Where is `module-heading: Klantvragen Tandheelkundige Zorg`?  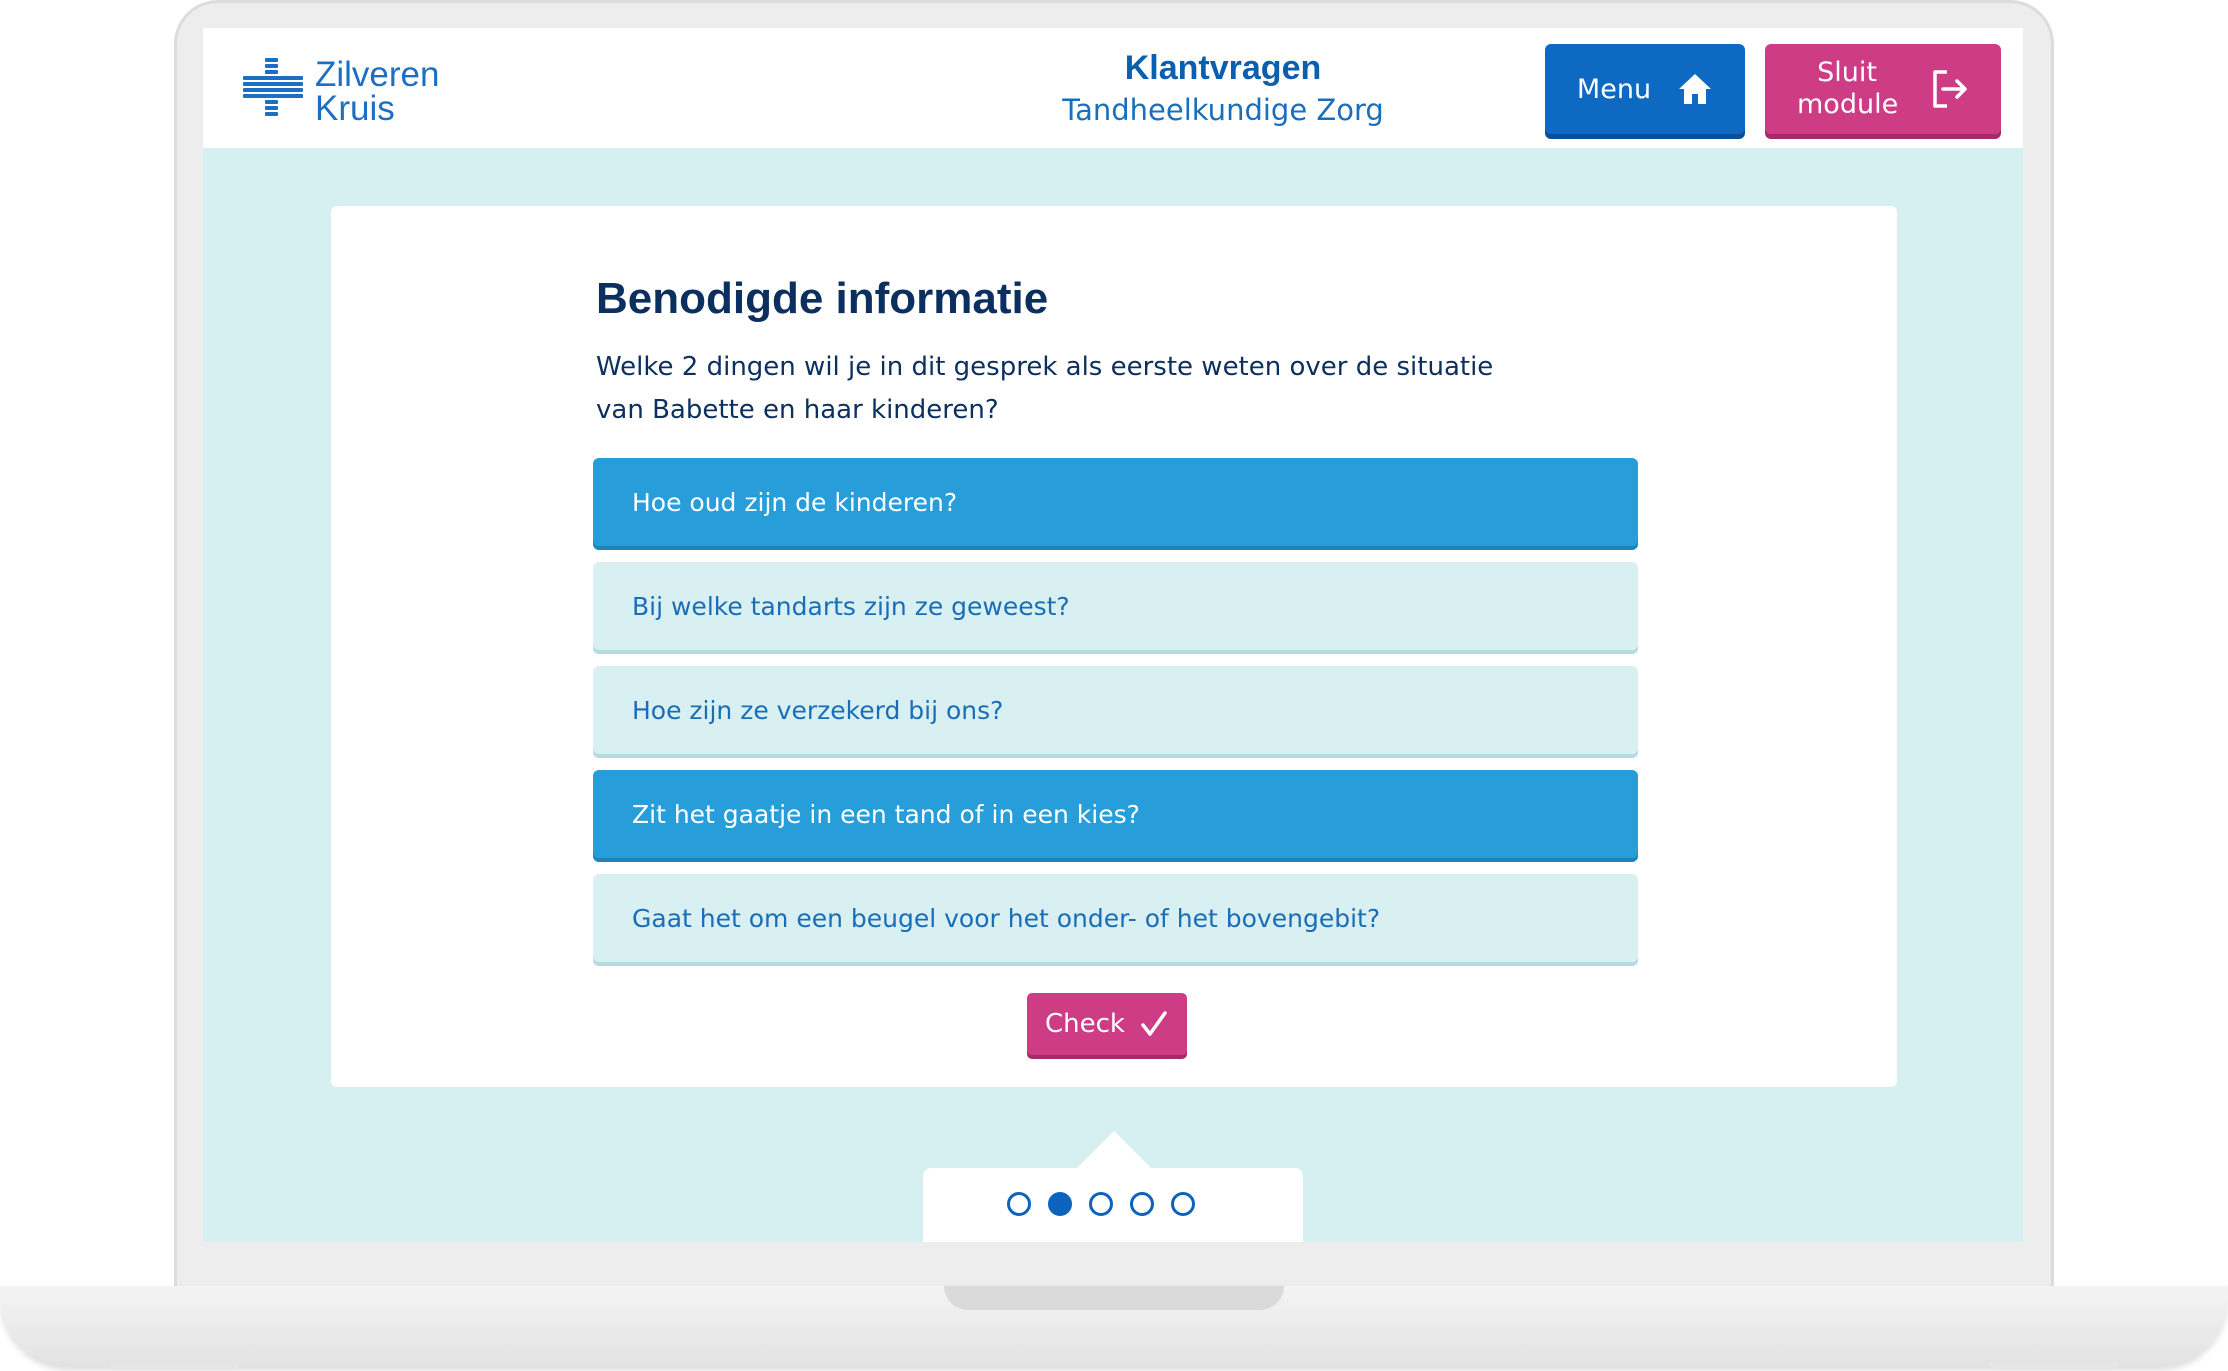
module-heading: Klantvragen Tandheelkundige Zorg is located at coordinates (1223, 88).